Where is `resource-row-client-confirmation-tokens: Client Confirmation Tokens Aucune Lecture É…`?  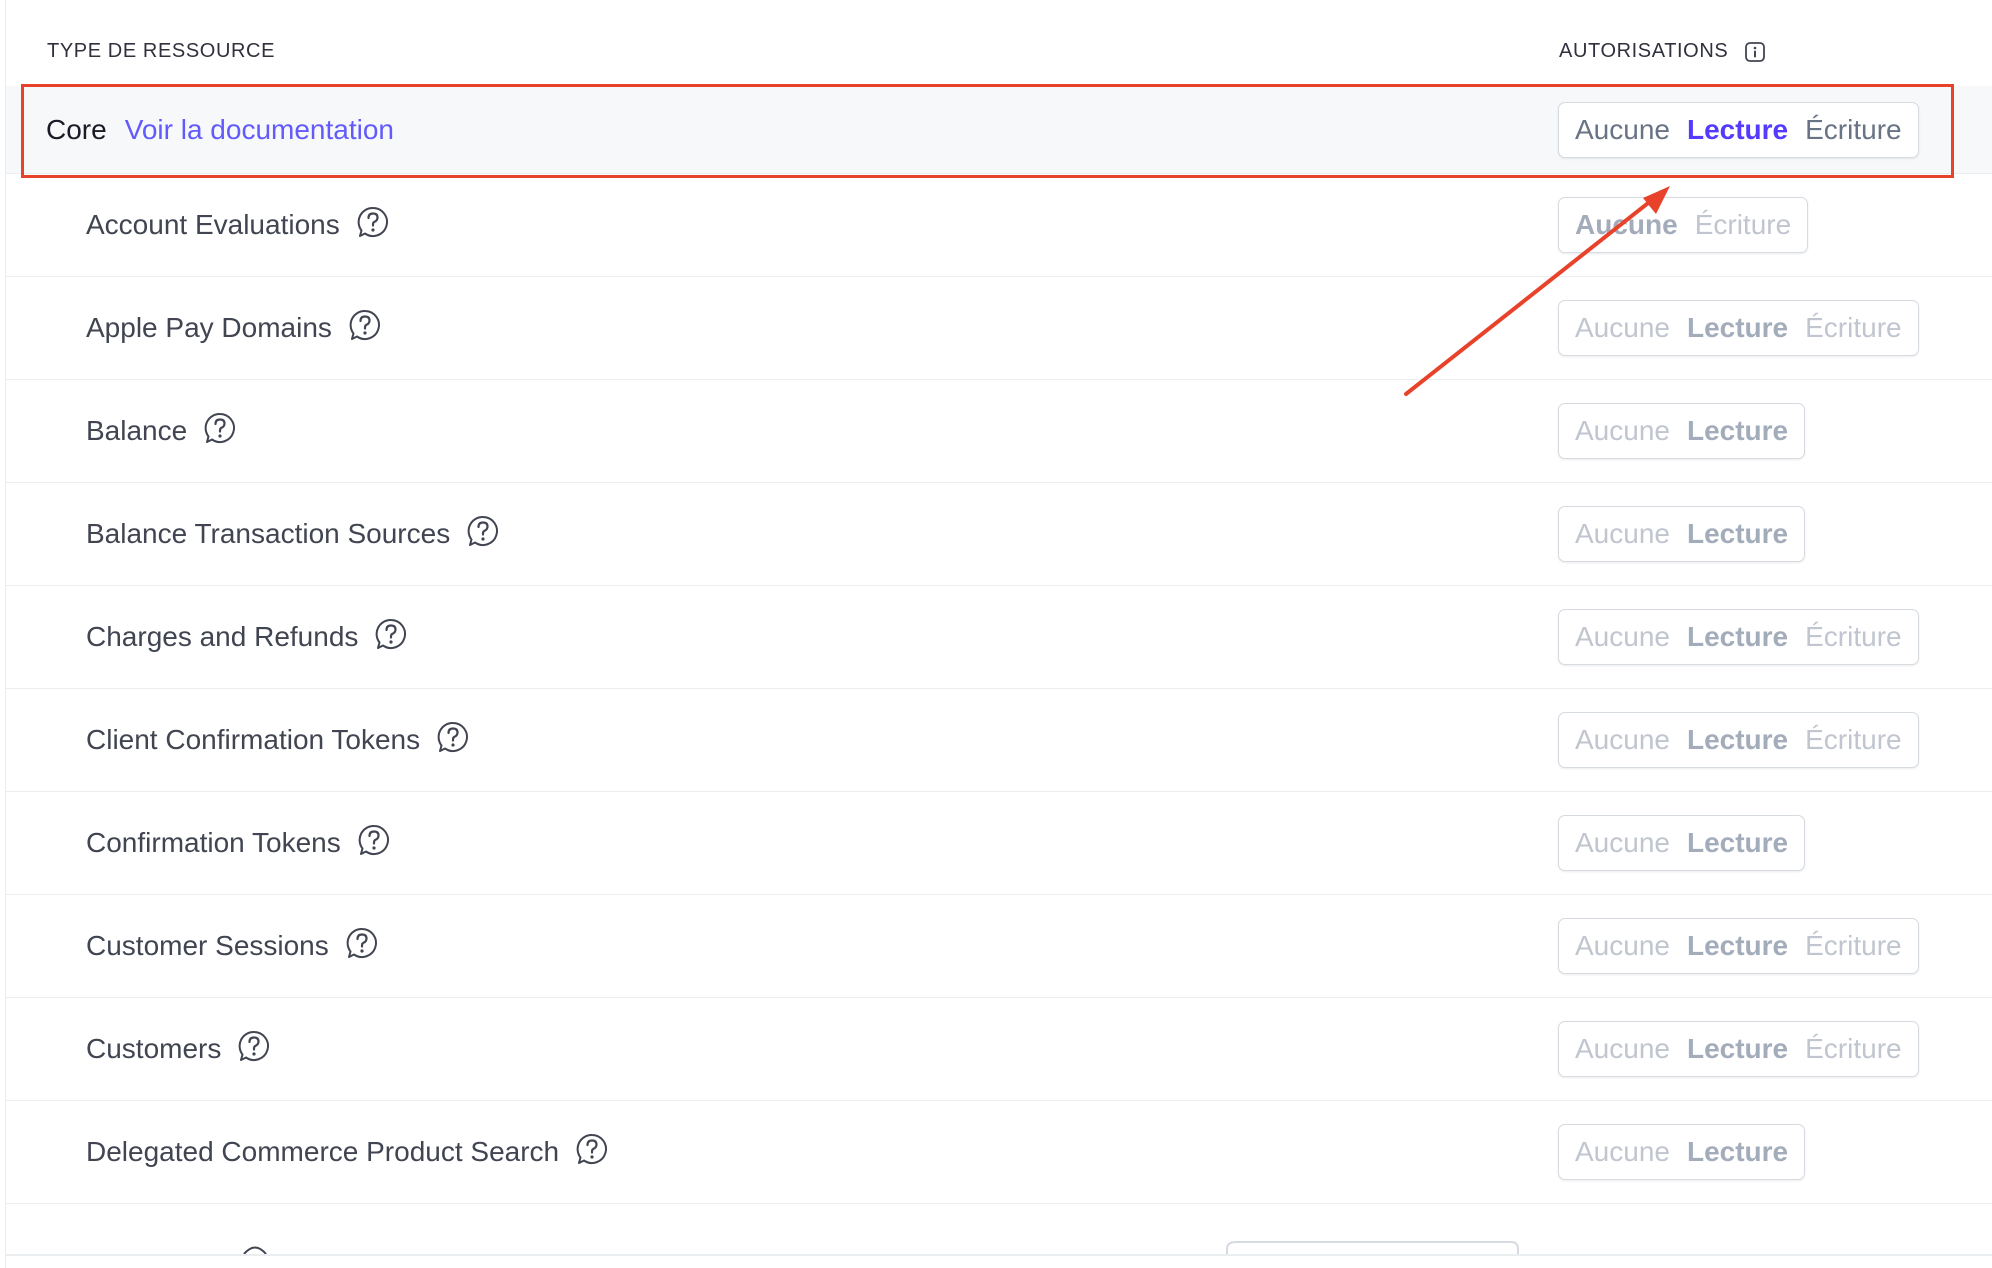
resource-row-client-confirmation-tokens: Client Confirmation Tokens Aucune Lecture É… is located at coordinates (999, 740).